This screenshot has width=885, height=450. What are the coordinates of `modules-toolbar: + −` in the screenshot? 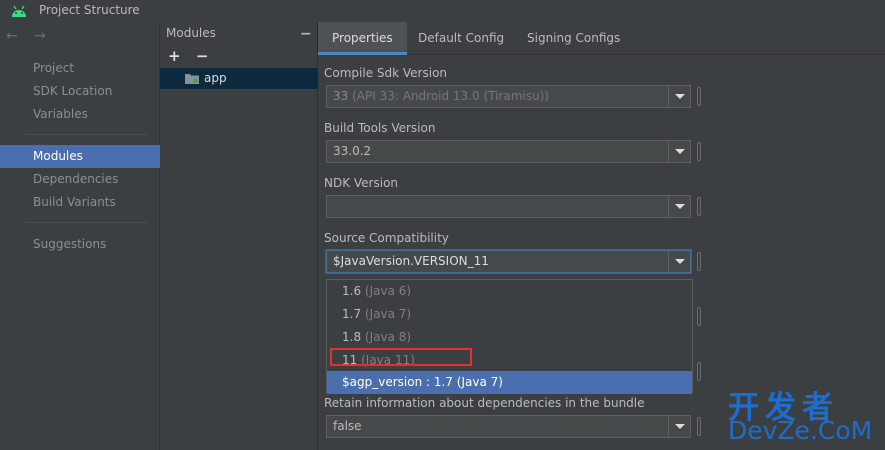 It's located at (193, 56).